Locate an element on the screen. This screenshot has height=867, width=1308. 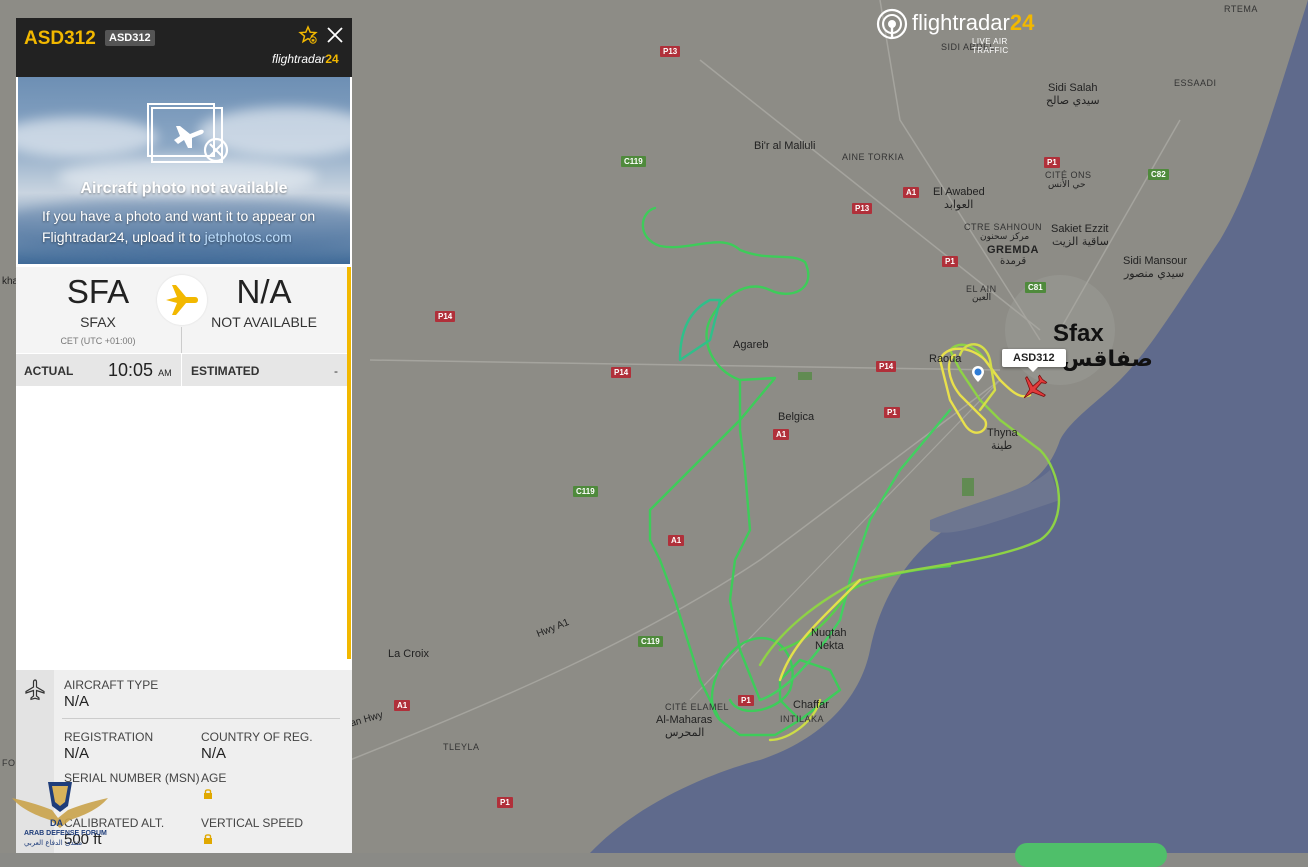
country-label: COUNTRY OF REG. is located at coordinates (257, 737).